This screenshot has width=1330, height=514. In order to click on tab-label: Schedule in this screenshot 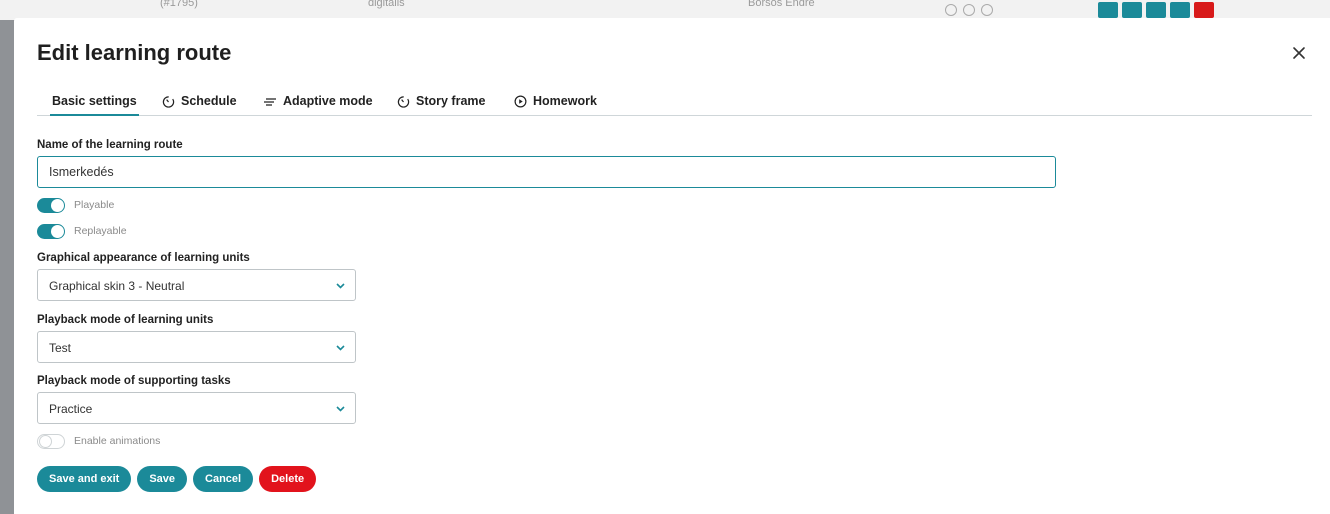, I will do `click(209, 101)`.